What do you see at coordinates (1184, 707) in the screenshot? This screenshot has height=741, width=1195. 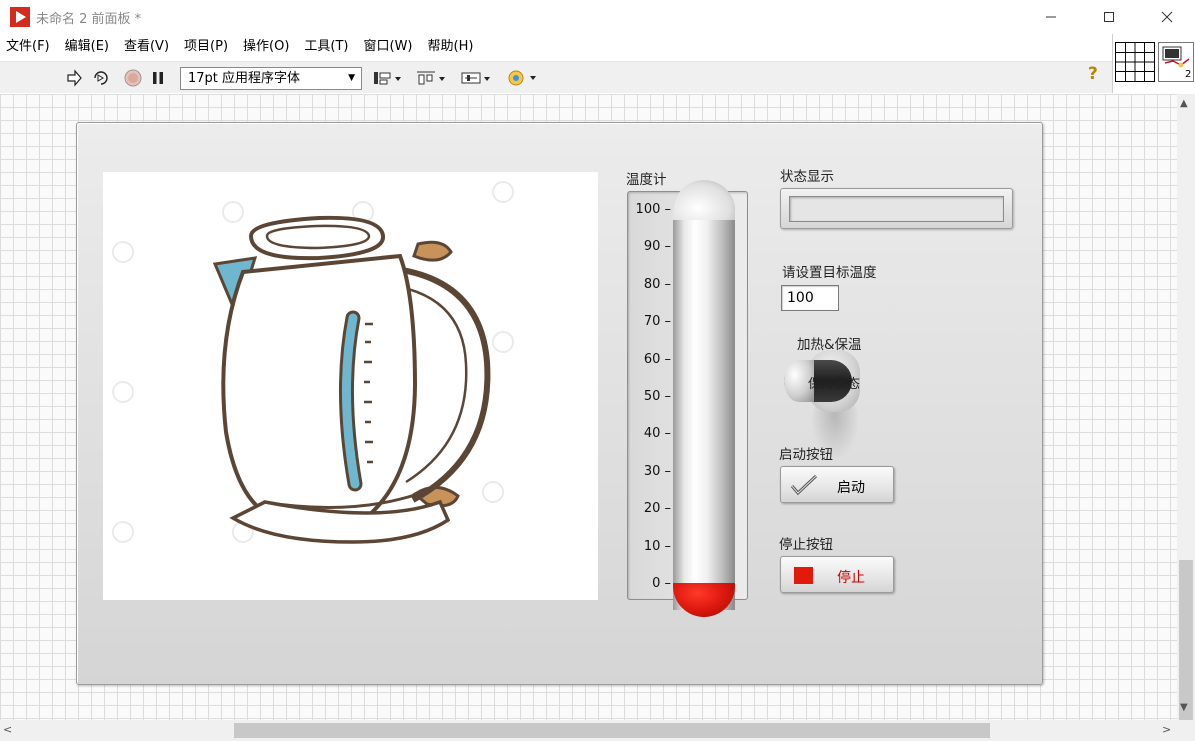 I see `scroll-down-icon: ▼` at bounding box center [1184, 707].